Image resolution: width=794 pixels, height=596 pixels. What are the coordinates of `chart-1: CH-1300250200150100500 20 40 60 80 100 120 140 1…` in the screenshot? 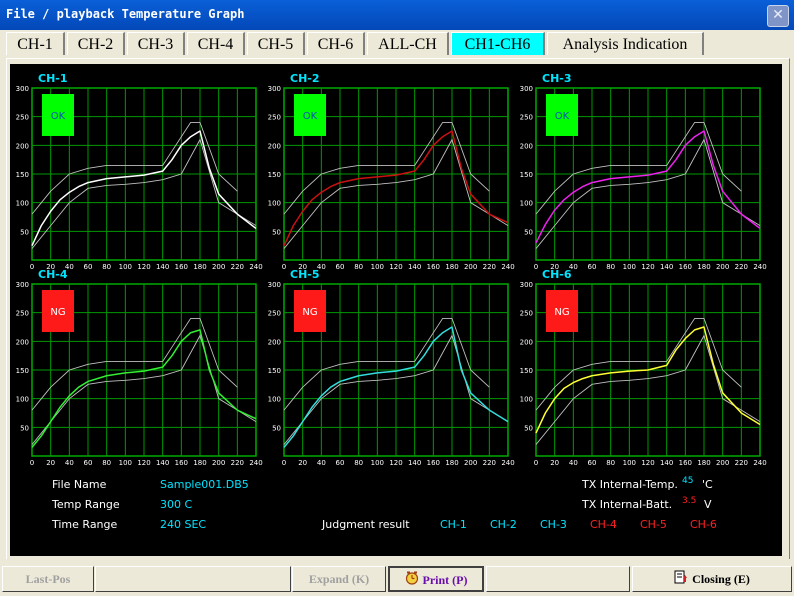 It's located at (139, 171).